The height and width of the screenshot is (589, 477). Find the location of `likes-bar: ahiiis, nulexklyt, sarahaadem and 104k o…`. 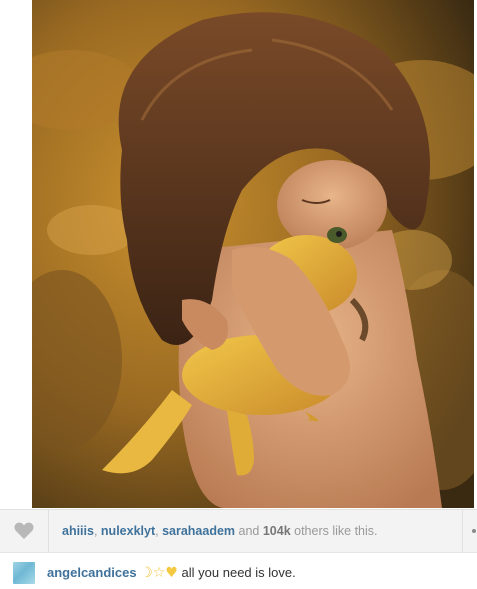

likes-bar: ahiiis, nulexklyt, sarahaadem and 104k o… is located at coordinates (238, 531).